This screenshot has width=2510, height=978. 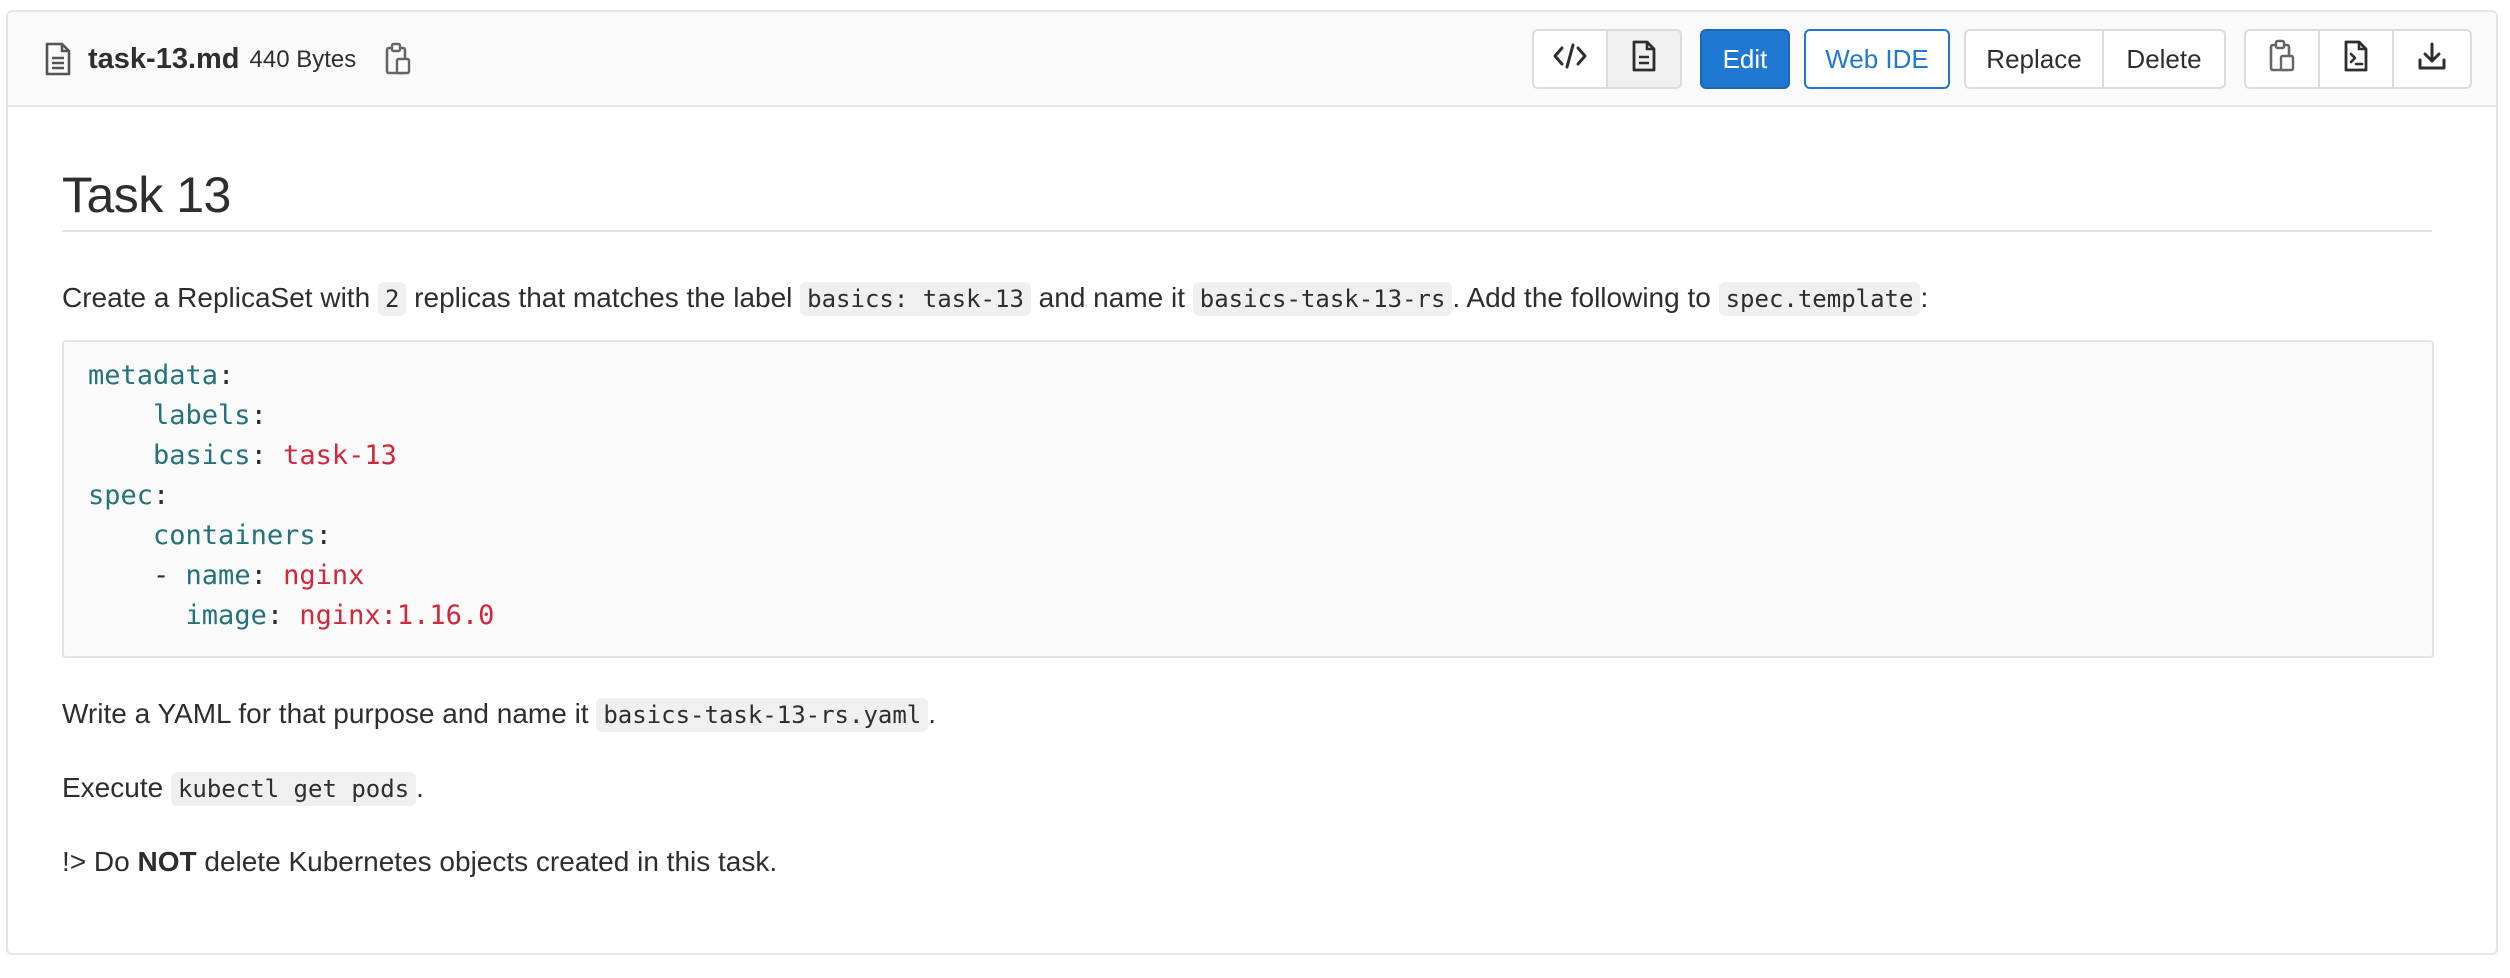 What do you see at coordinates (1247, 231) in the screenshot?
I see `title-divider` at bounding box center [1247, 231].